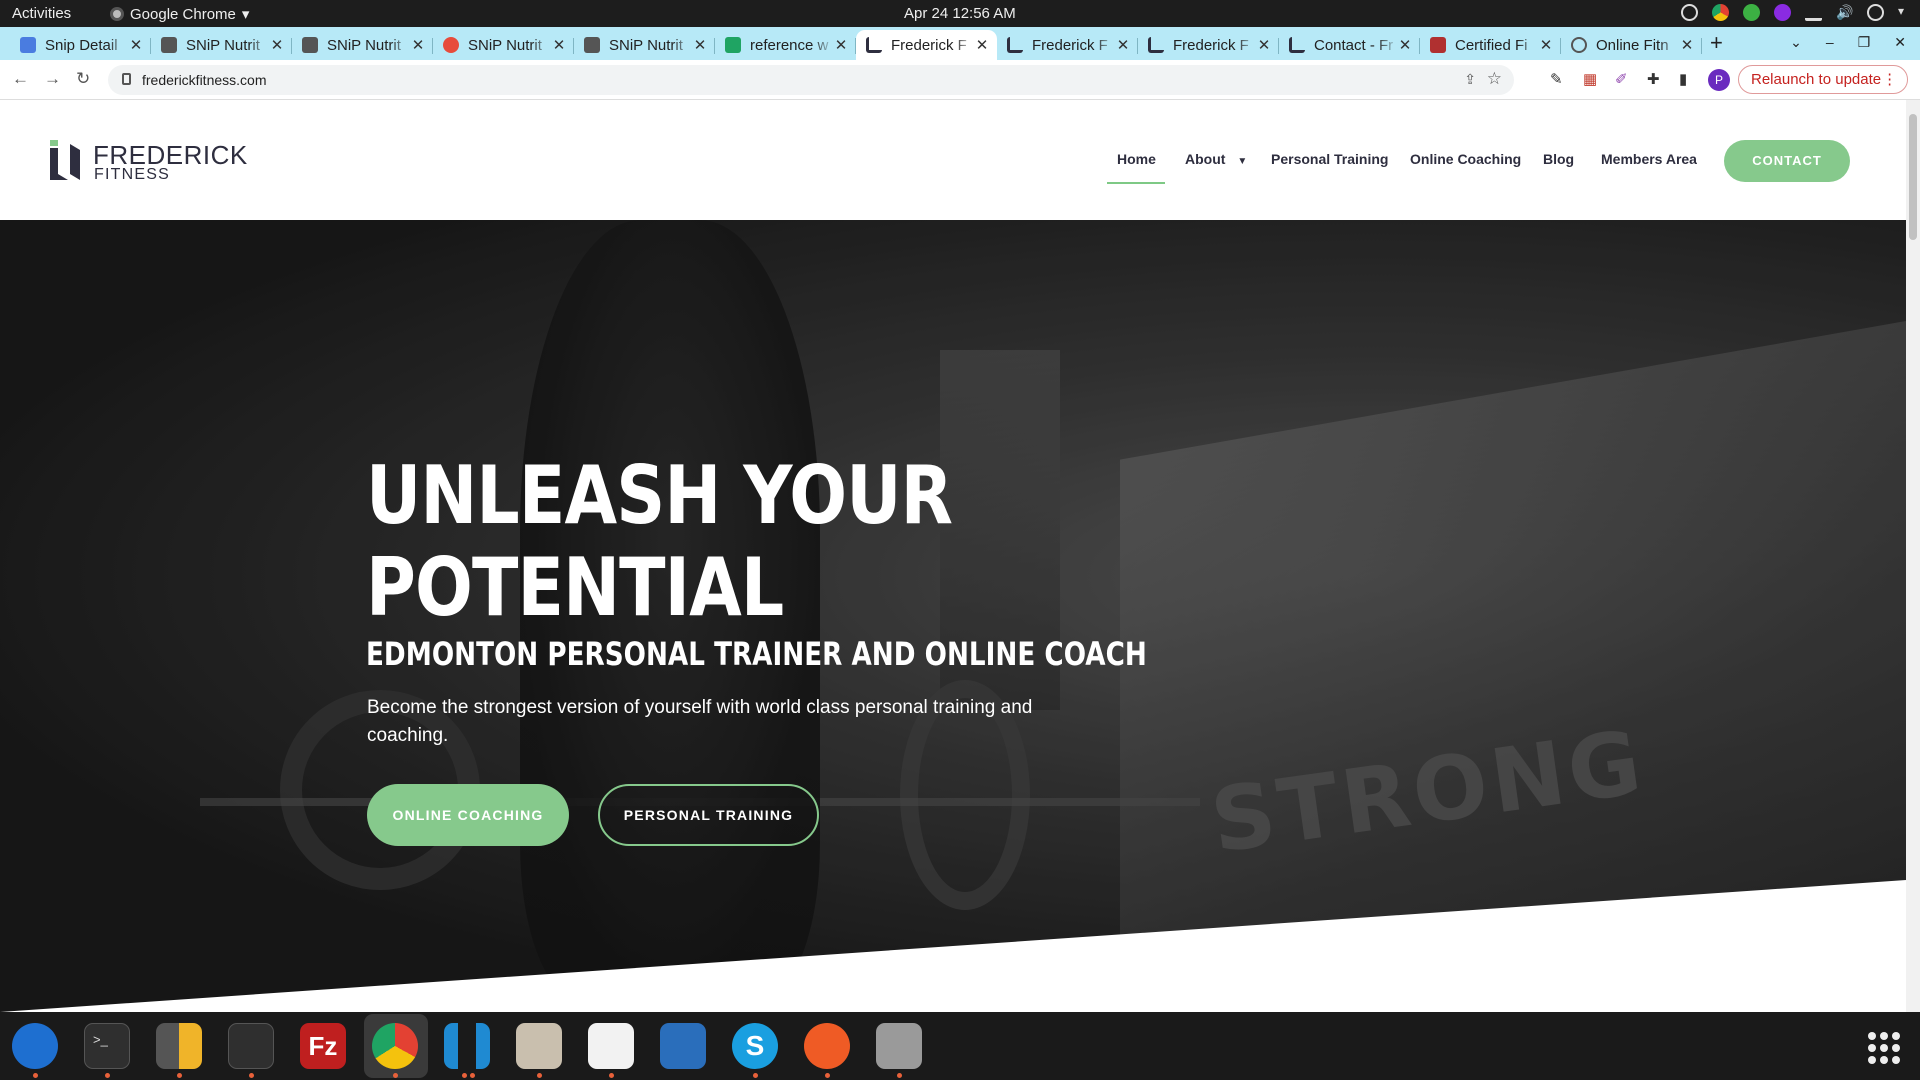  What do you see at coordinates (1716, 43) in the screenshot?
I see `new-tab-plus-icon: +` at bounding box center [1716, 43].